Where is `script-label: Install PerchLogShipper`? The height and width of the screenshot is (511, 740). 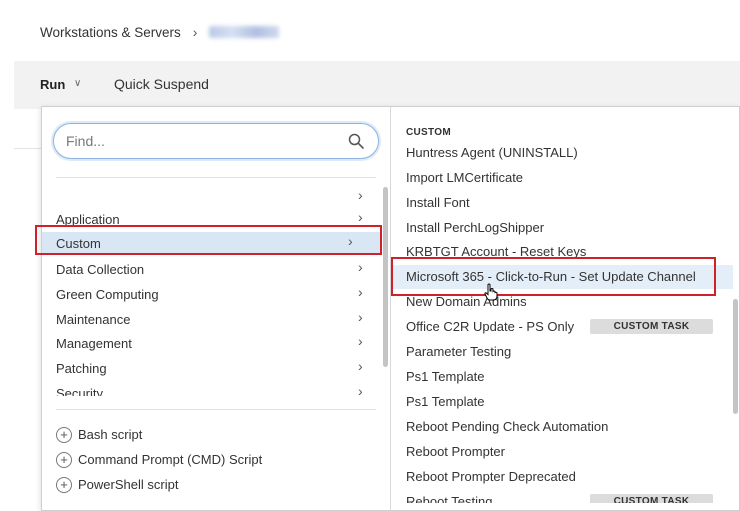
script-label: Install PerchLogShipper is located at coordinates (475, 227).